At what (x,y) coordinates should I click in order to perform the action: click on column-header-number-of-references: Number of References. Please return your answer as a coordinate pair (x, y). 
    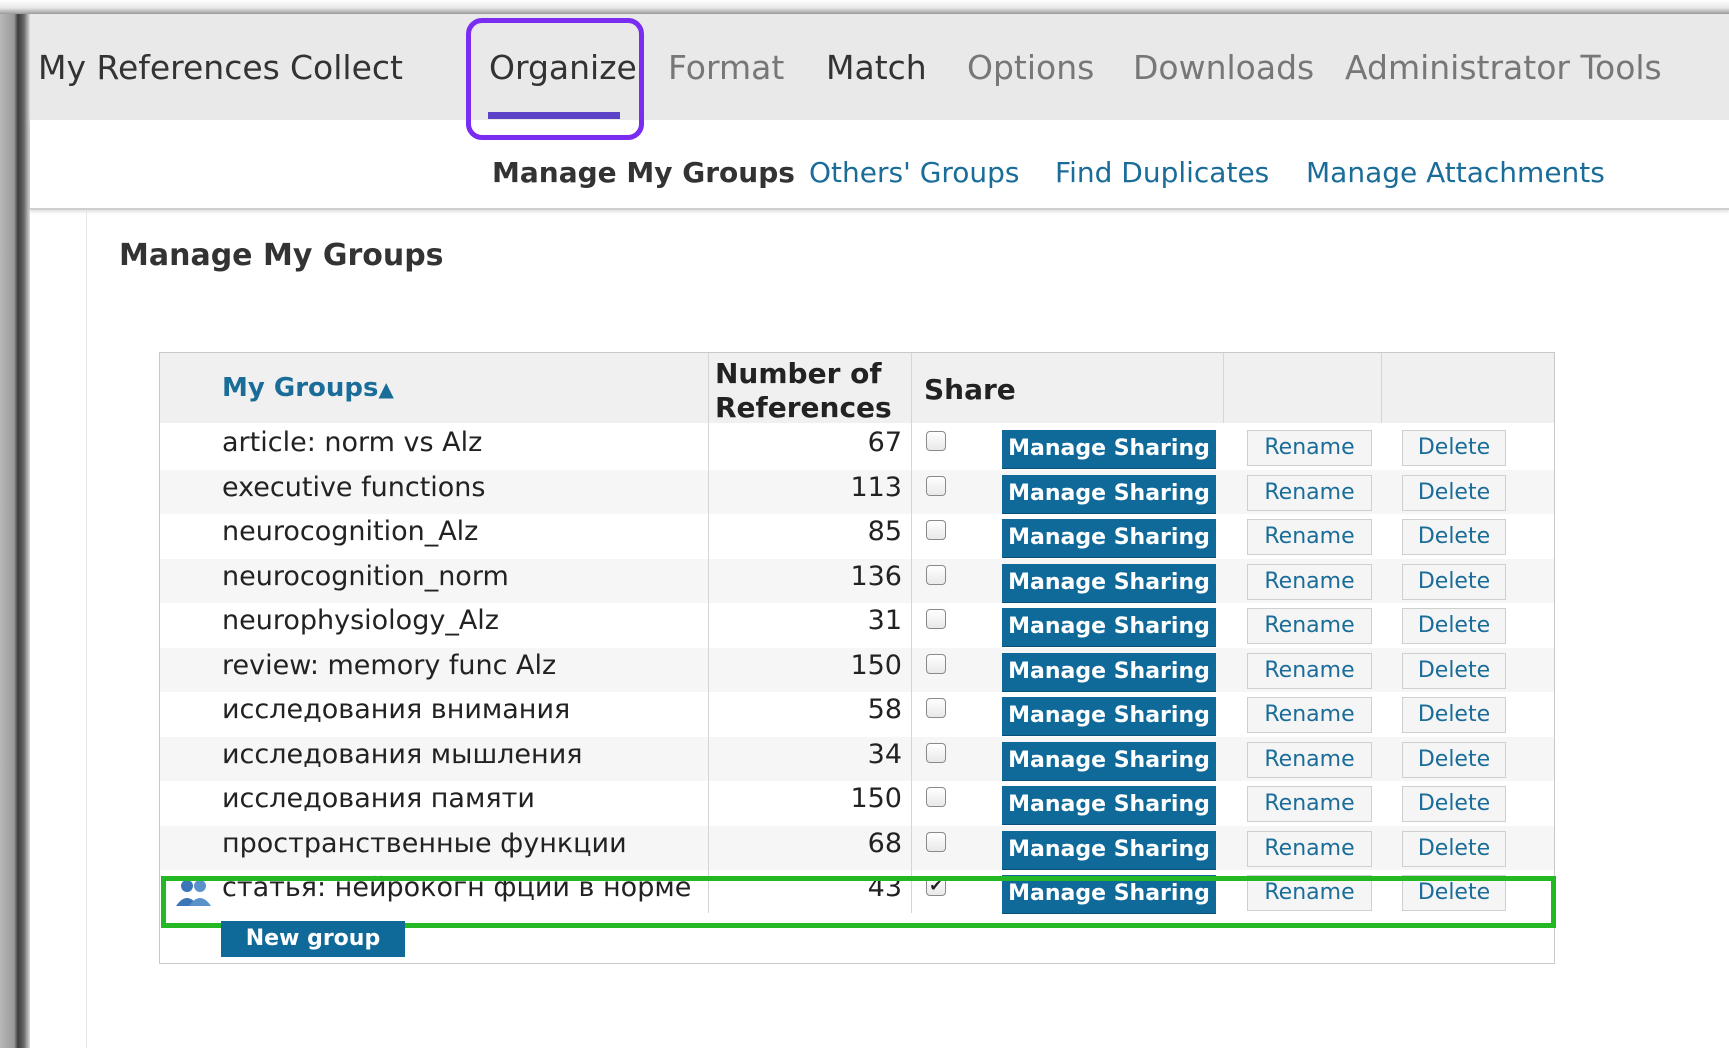
    Looking at the image, I should click on (810, 391).